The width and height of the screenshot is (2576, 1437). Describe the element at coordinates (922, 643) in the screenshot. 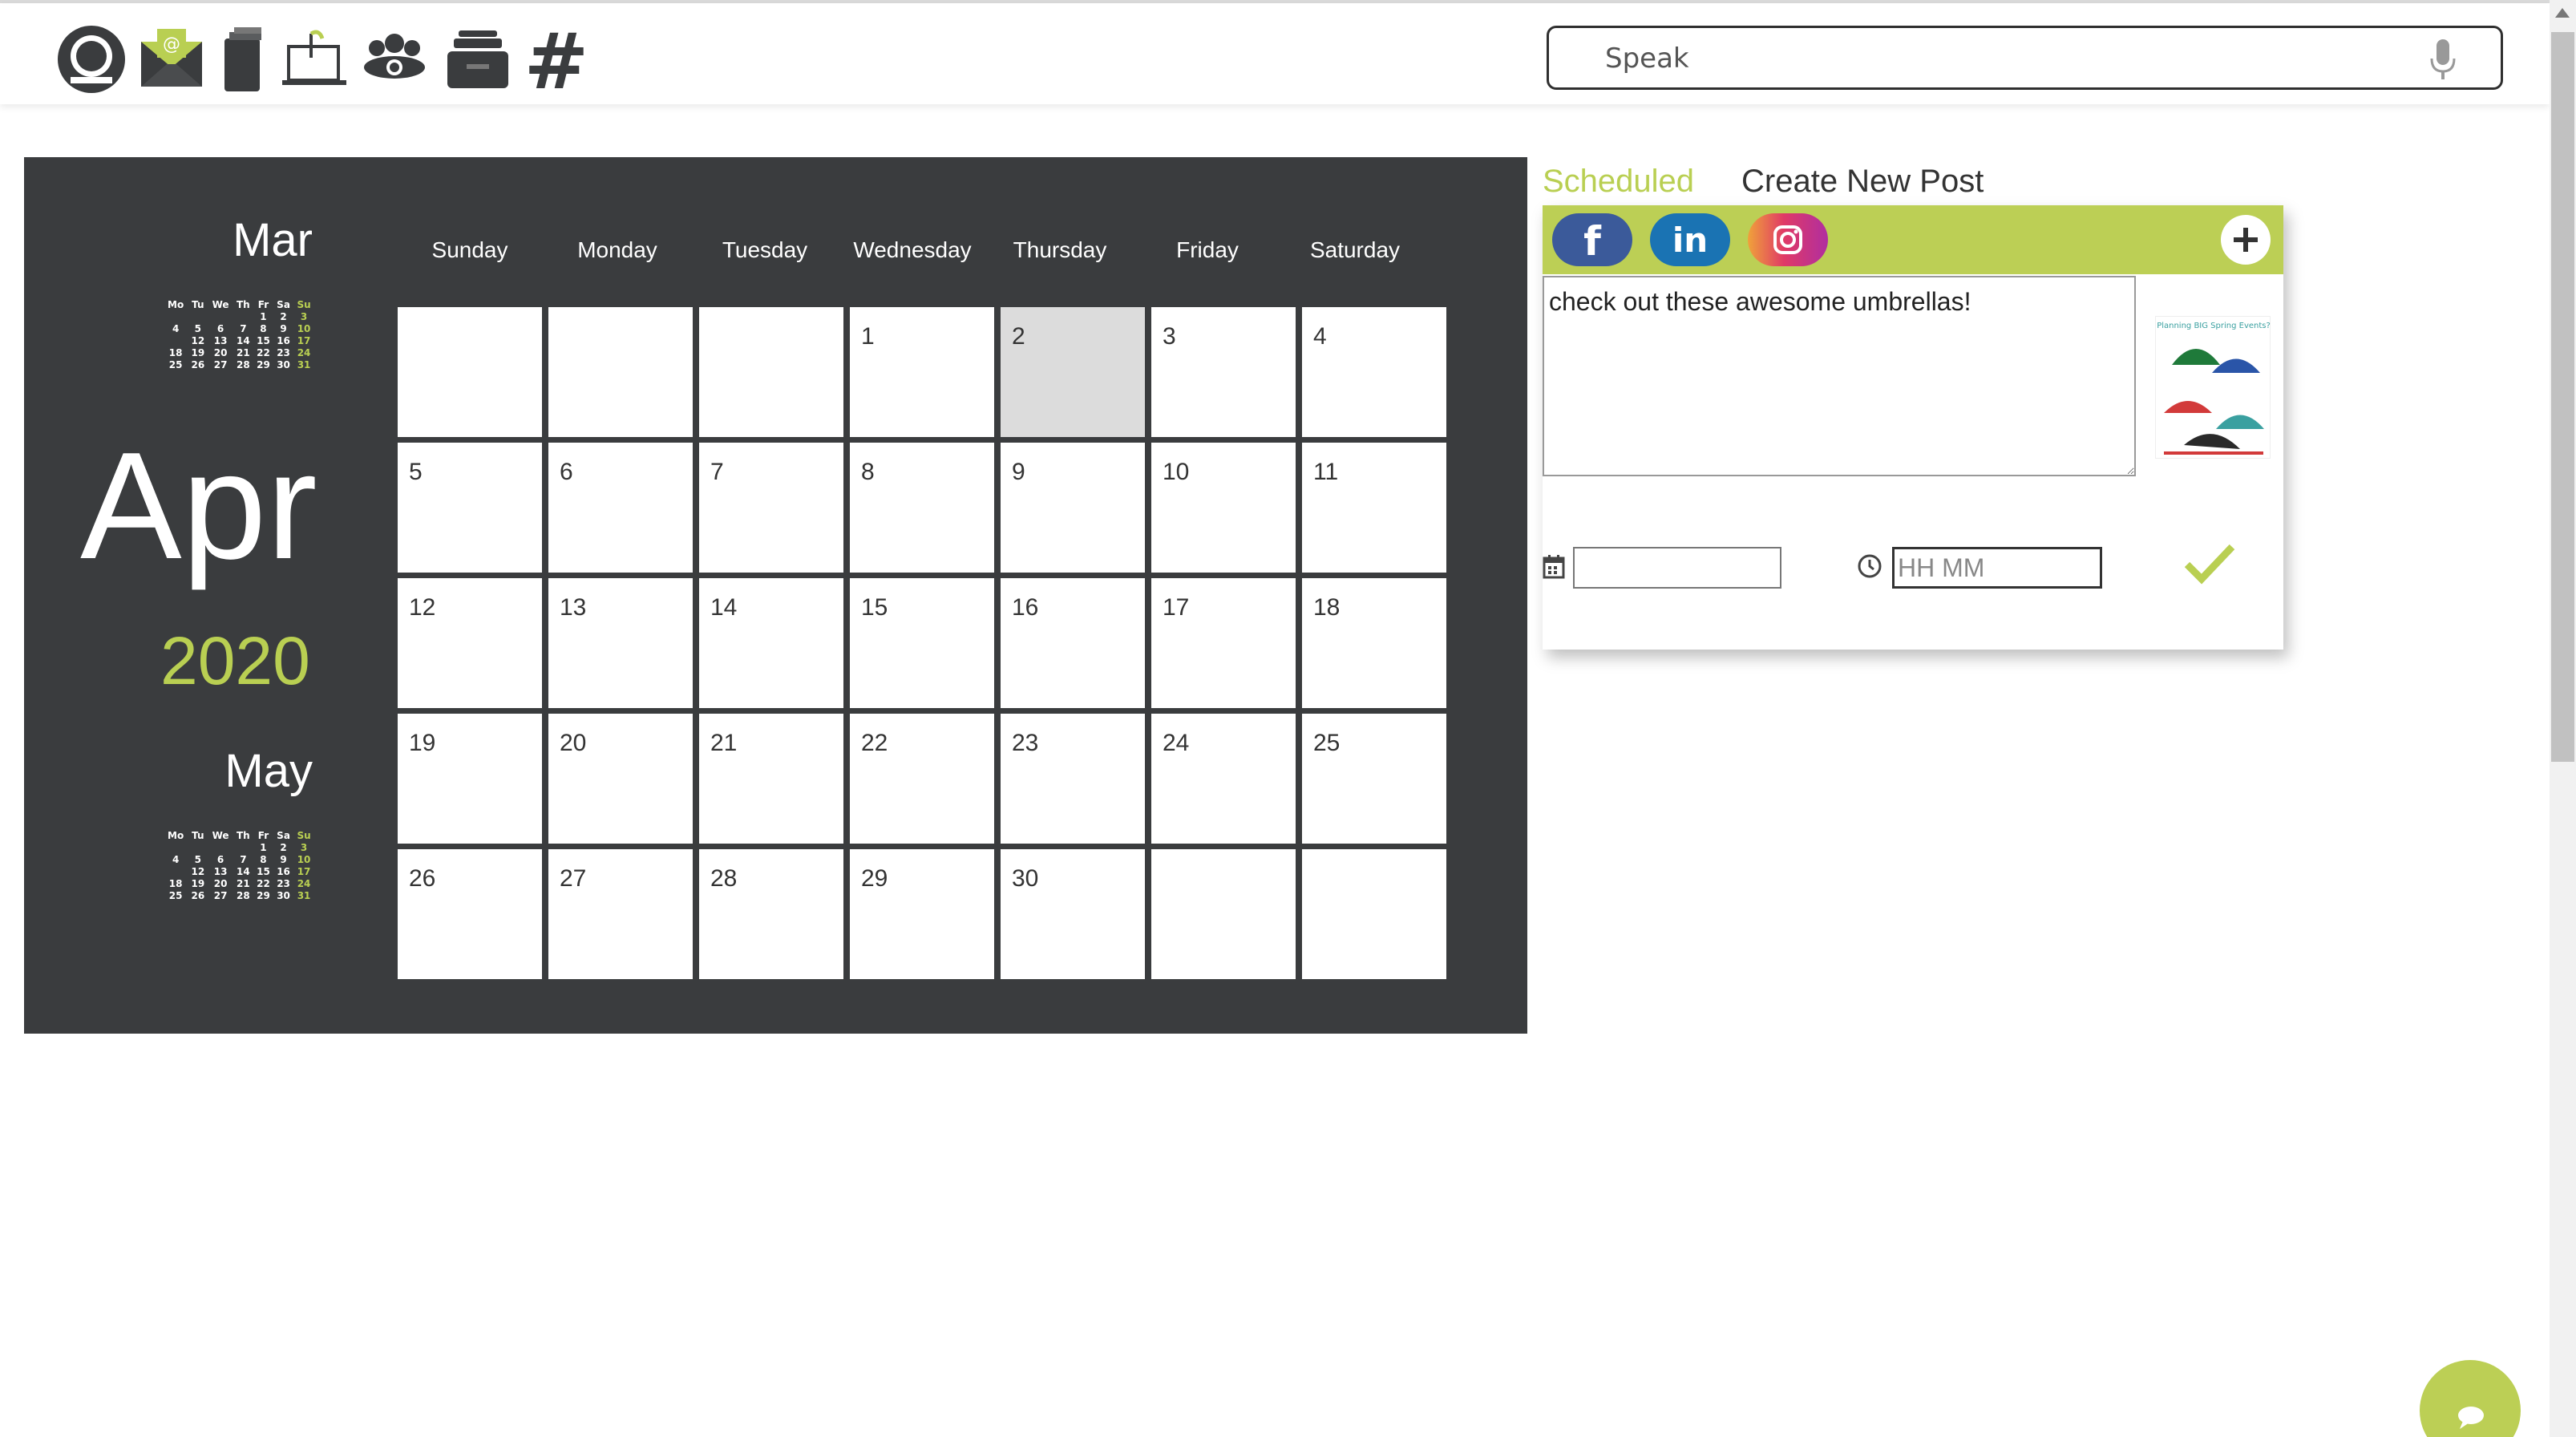

I see `calendar-day-cell: 15` at that location.